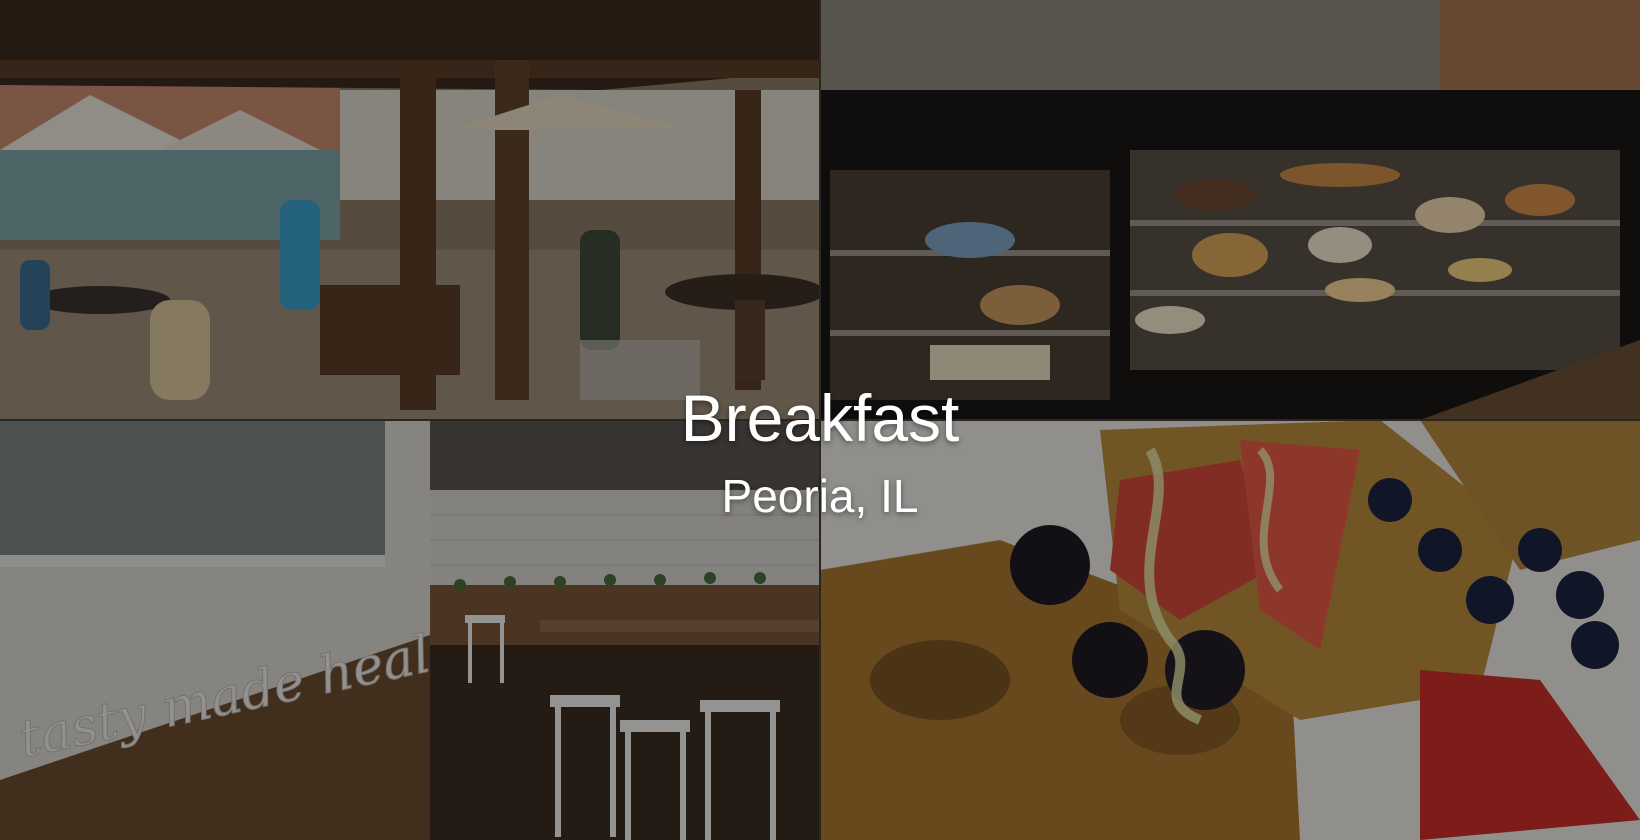  Describe the element at coordinates (625, 630) in the screenshot. I see `dining-room-photo` at that location.